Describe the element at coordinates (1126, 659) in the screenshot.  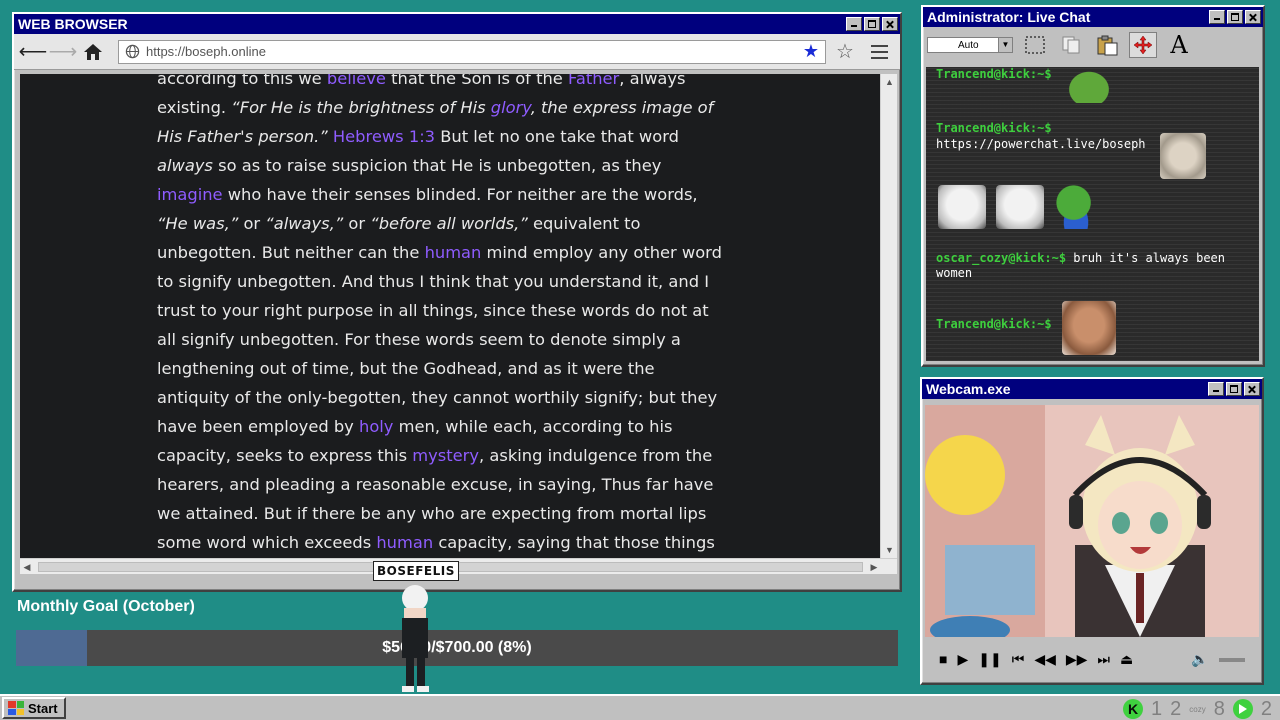
I see `eject-icon: ⏏` at that location.